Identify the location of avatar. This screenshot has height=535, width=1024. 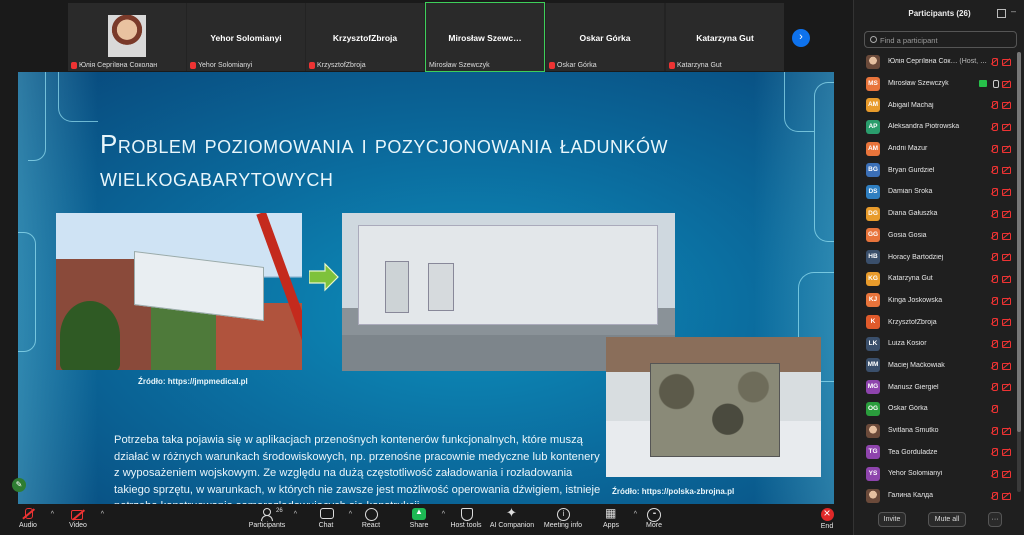
(873, 495).